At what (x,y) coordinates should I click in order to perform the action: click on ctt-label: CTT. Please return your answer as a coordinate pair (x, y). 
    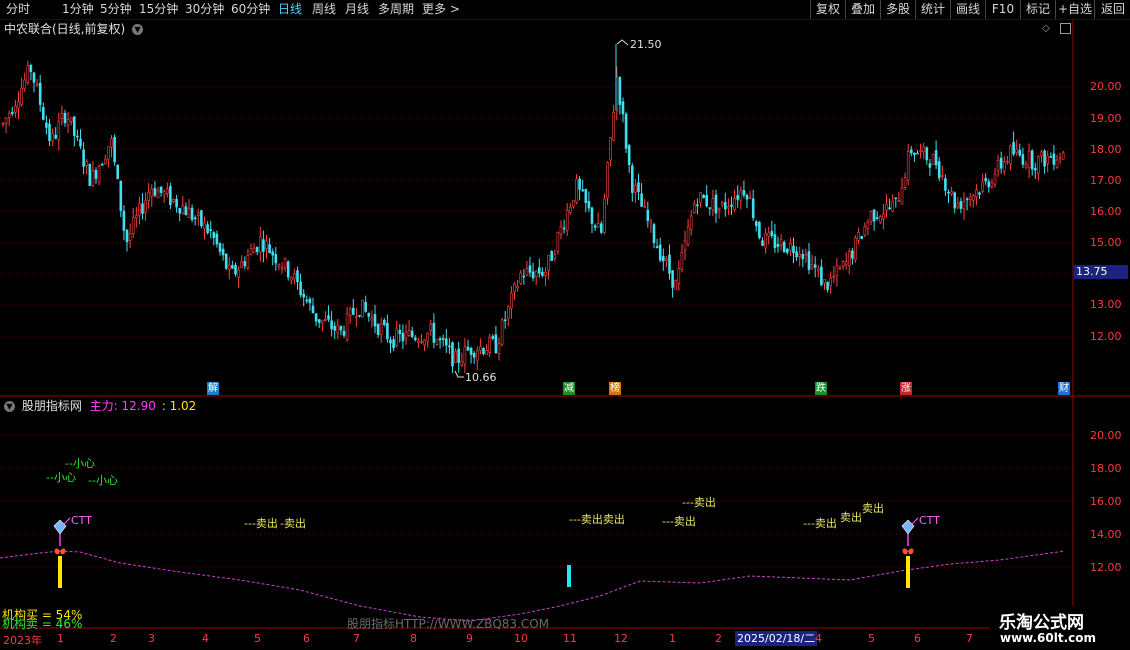
    Looking at the image, I should click on (81, 520).